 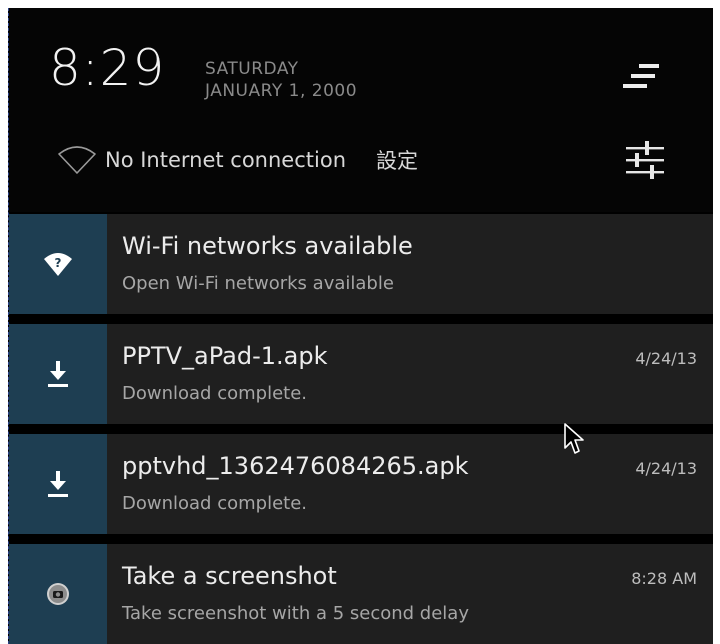 What do you see at coordinates (77, 160) in the screenshot?
I see `wifi-off-icon` at bounding box center [77, 160].